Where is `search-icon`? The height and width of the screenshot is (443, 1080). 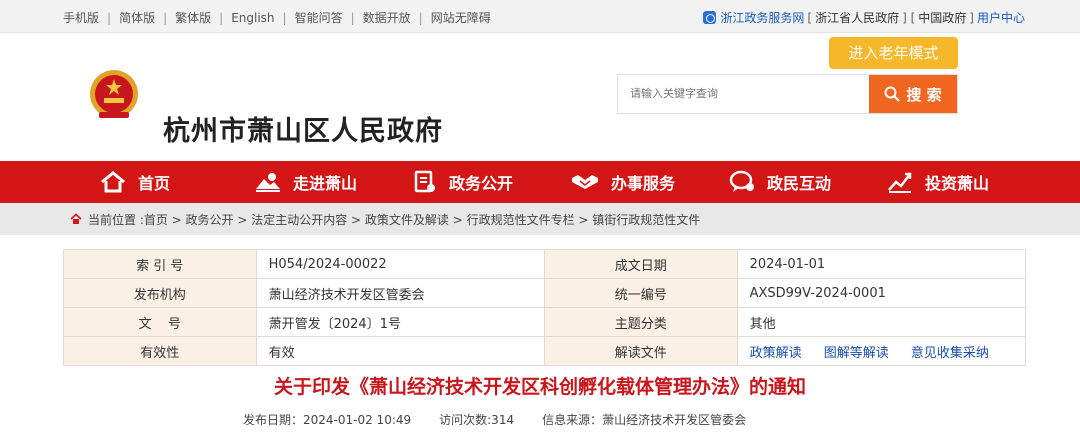
search-icon is located at coordinates (892, 94).